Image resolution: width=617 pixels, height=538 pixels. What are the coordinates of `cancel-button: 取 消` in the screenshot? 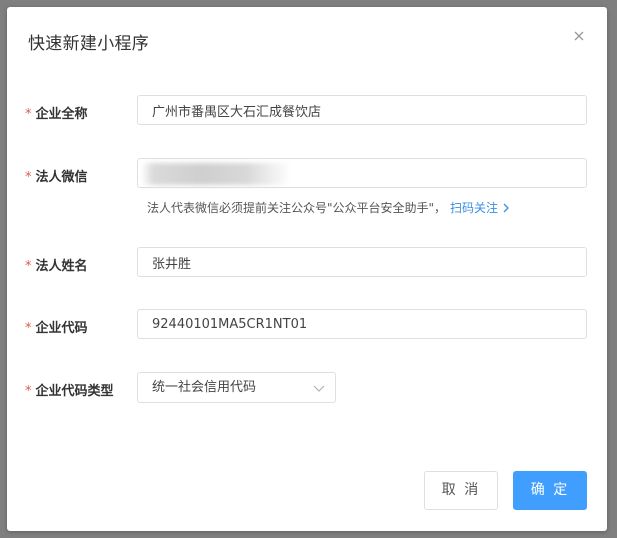 It's located at (461, 490).